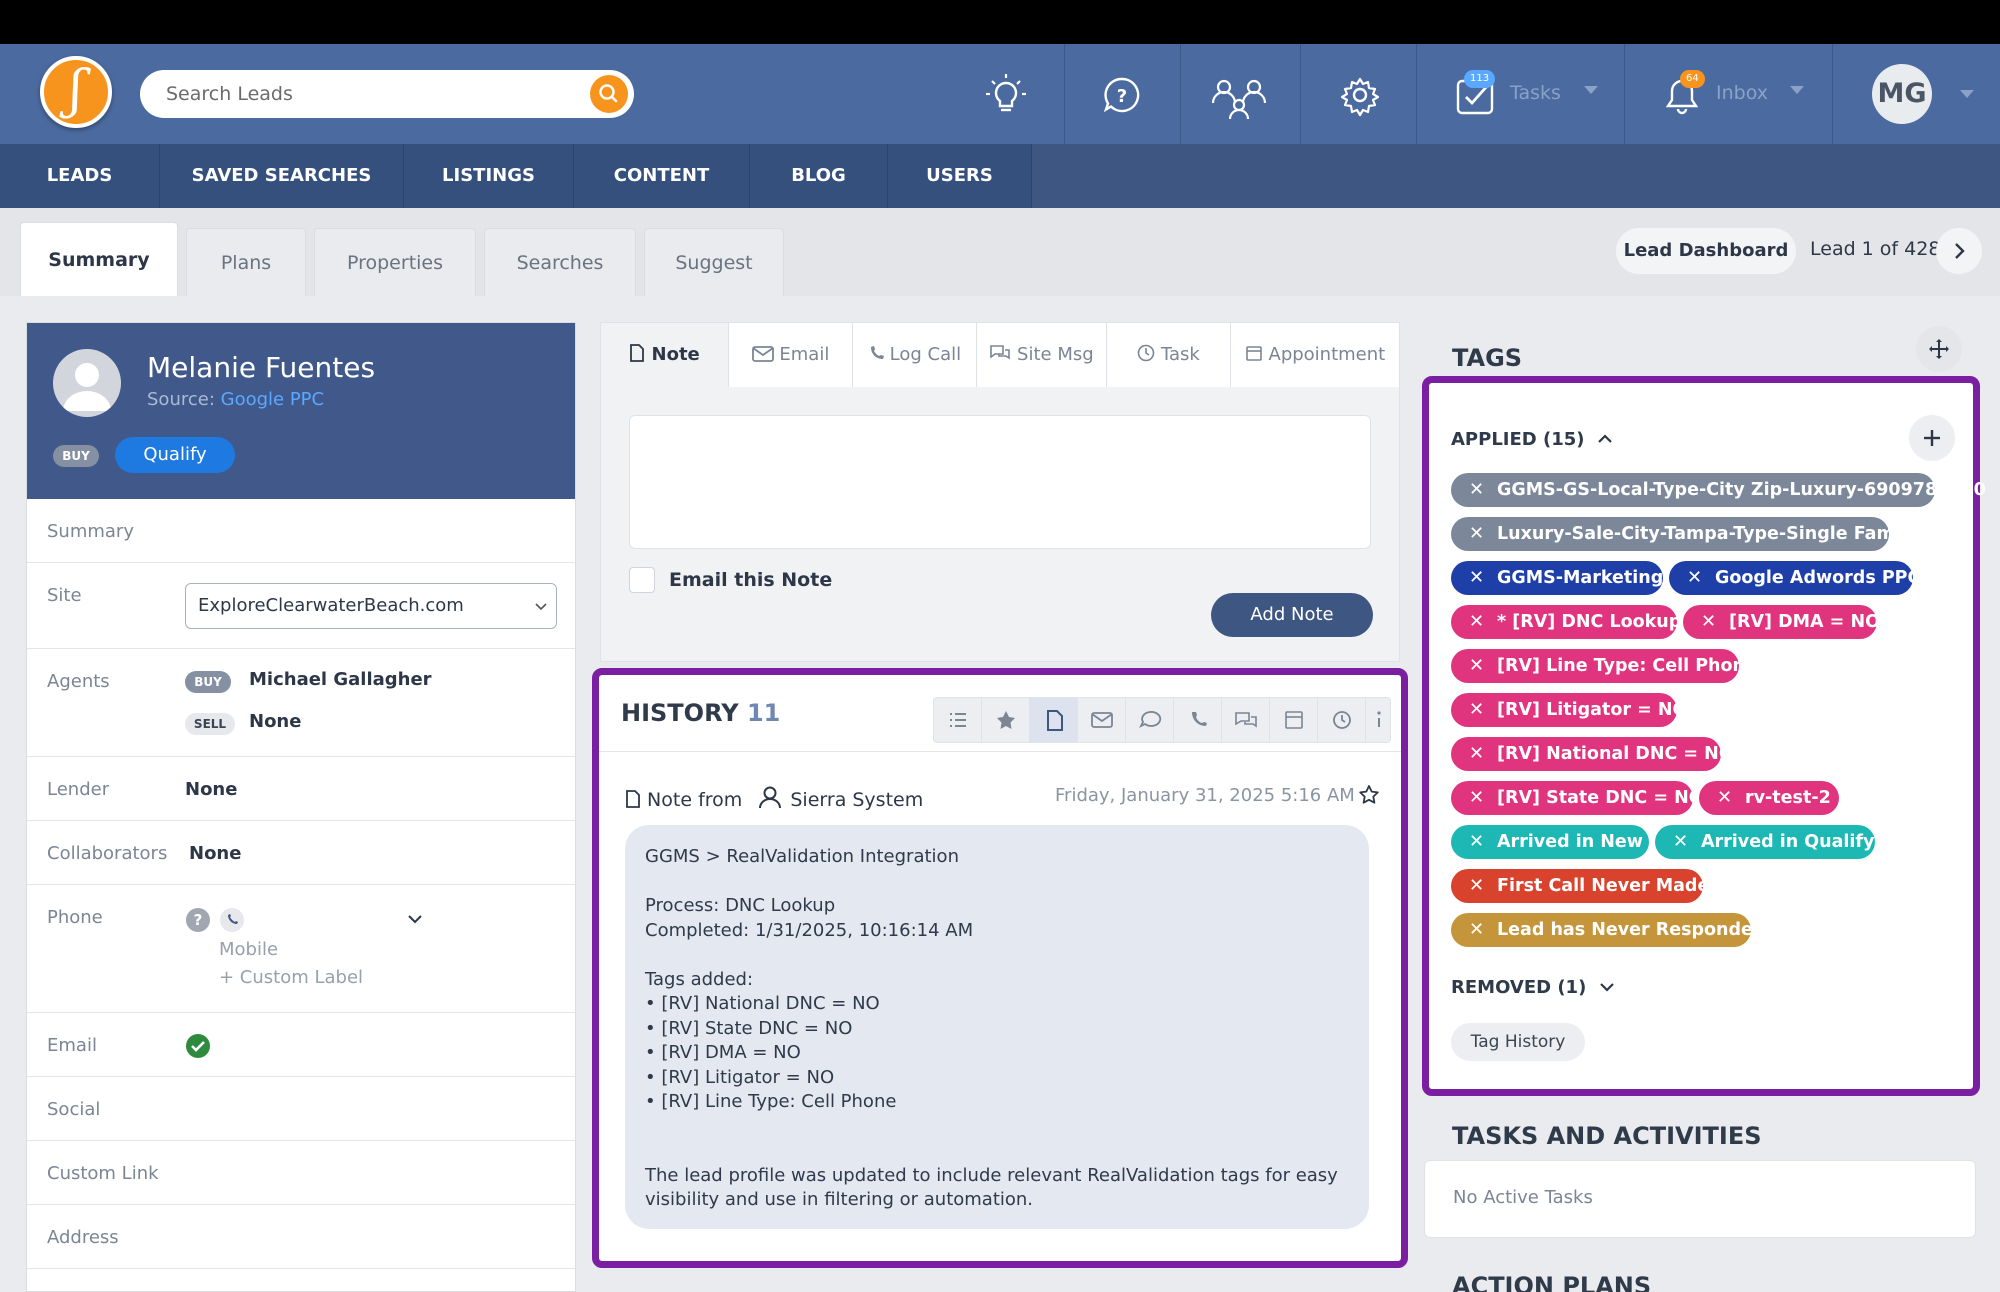 This screenshot has height=1292, width=2000. What do you see at coordinates (1604, 666) in the screenshot?
I see `tag-chip: ✕ [RV] Line Type: Cell Phone` at bounding box center [1604, 666].